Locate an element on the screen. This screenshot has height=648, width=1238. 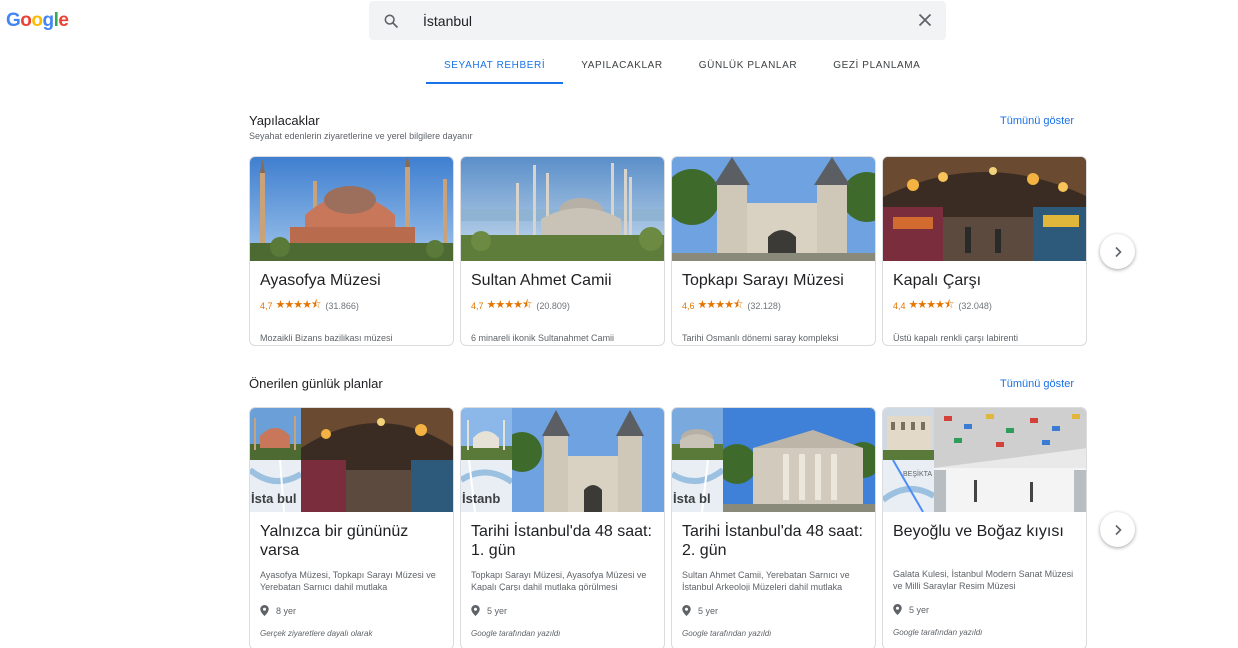
plans-show-all-link: Tümünü göster is located at coordinates (1037, 384).